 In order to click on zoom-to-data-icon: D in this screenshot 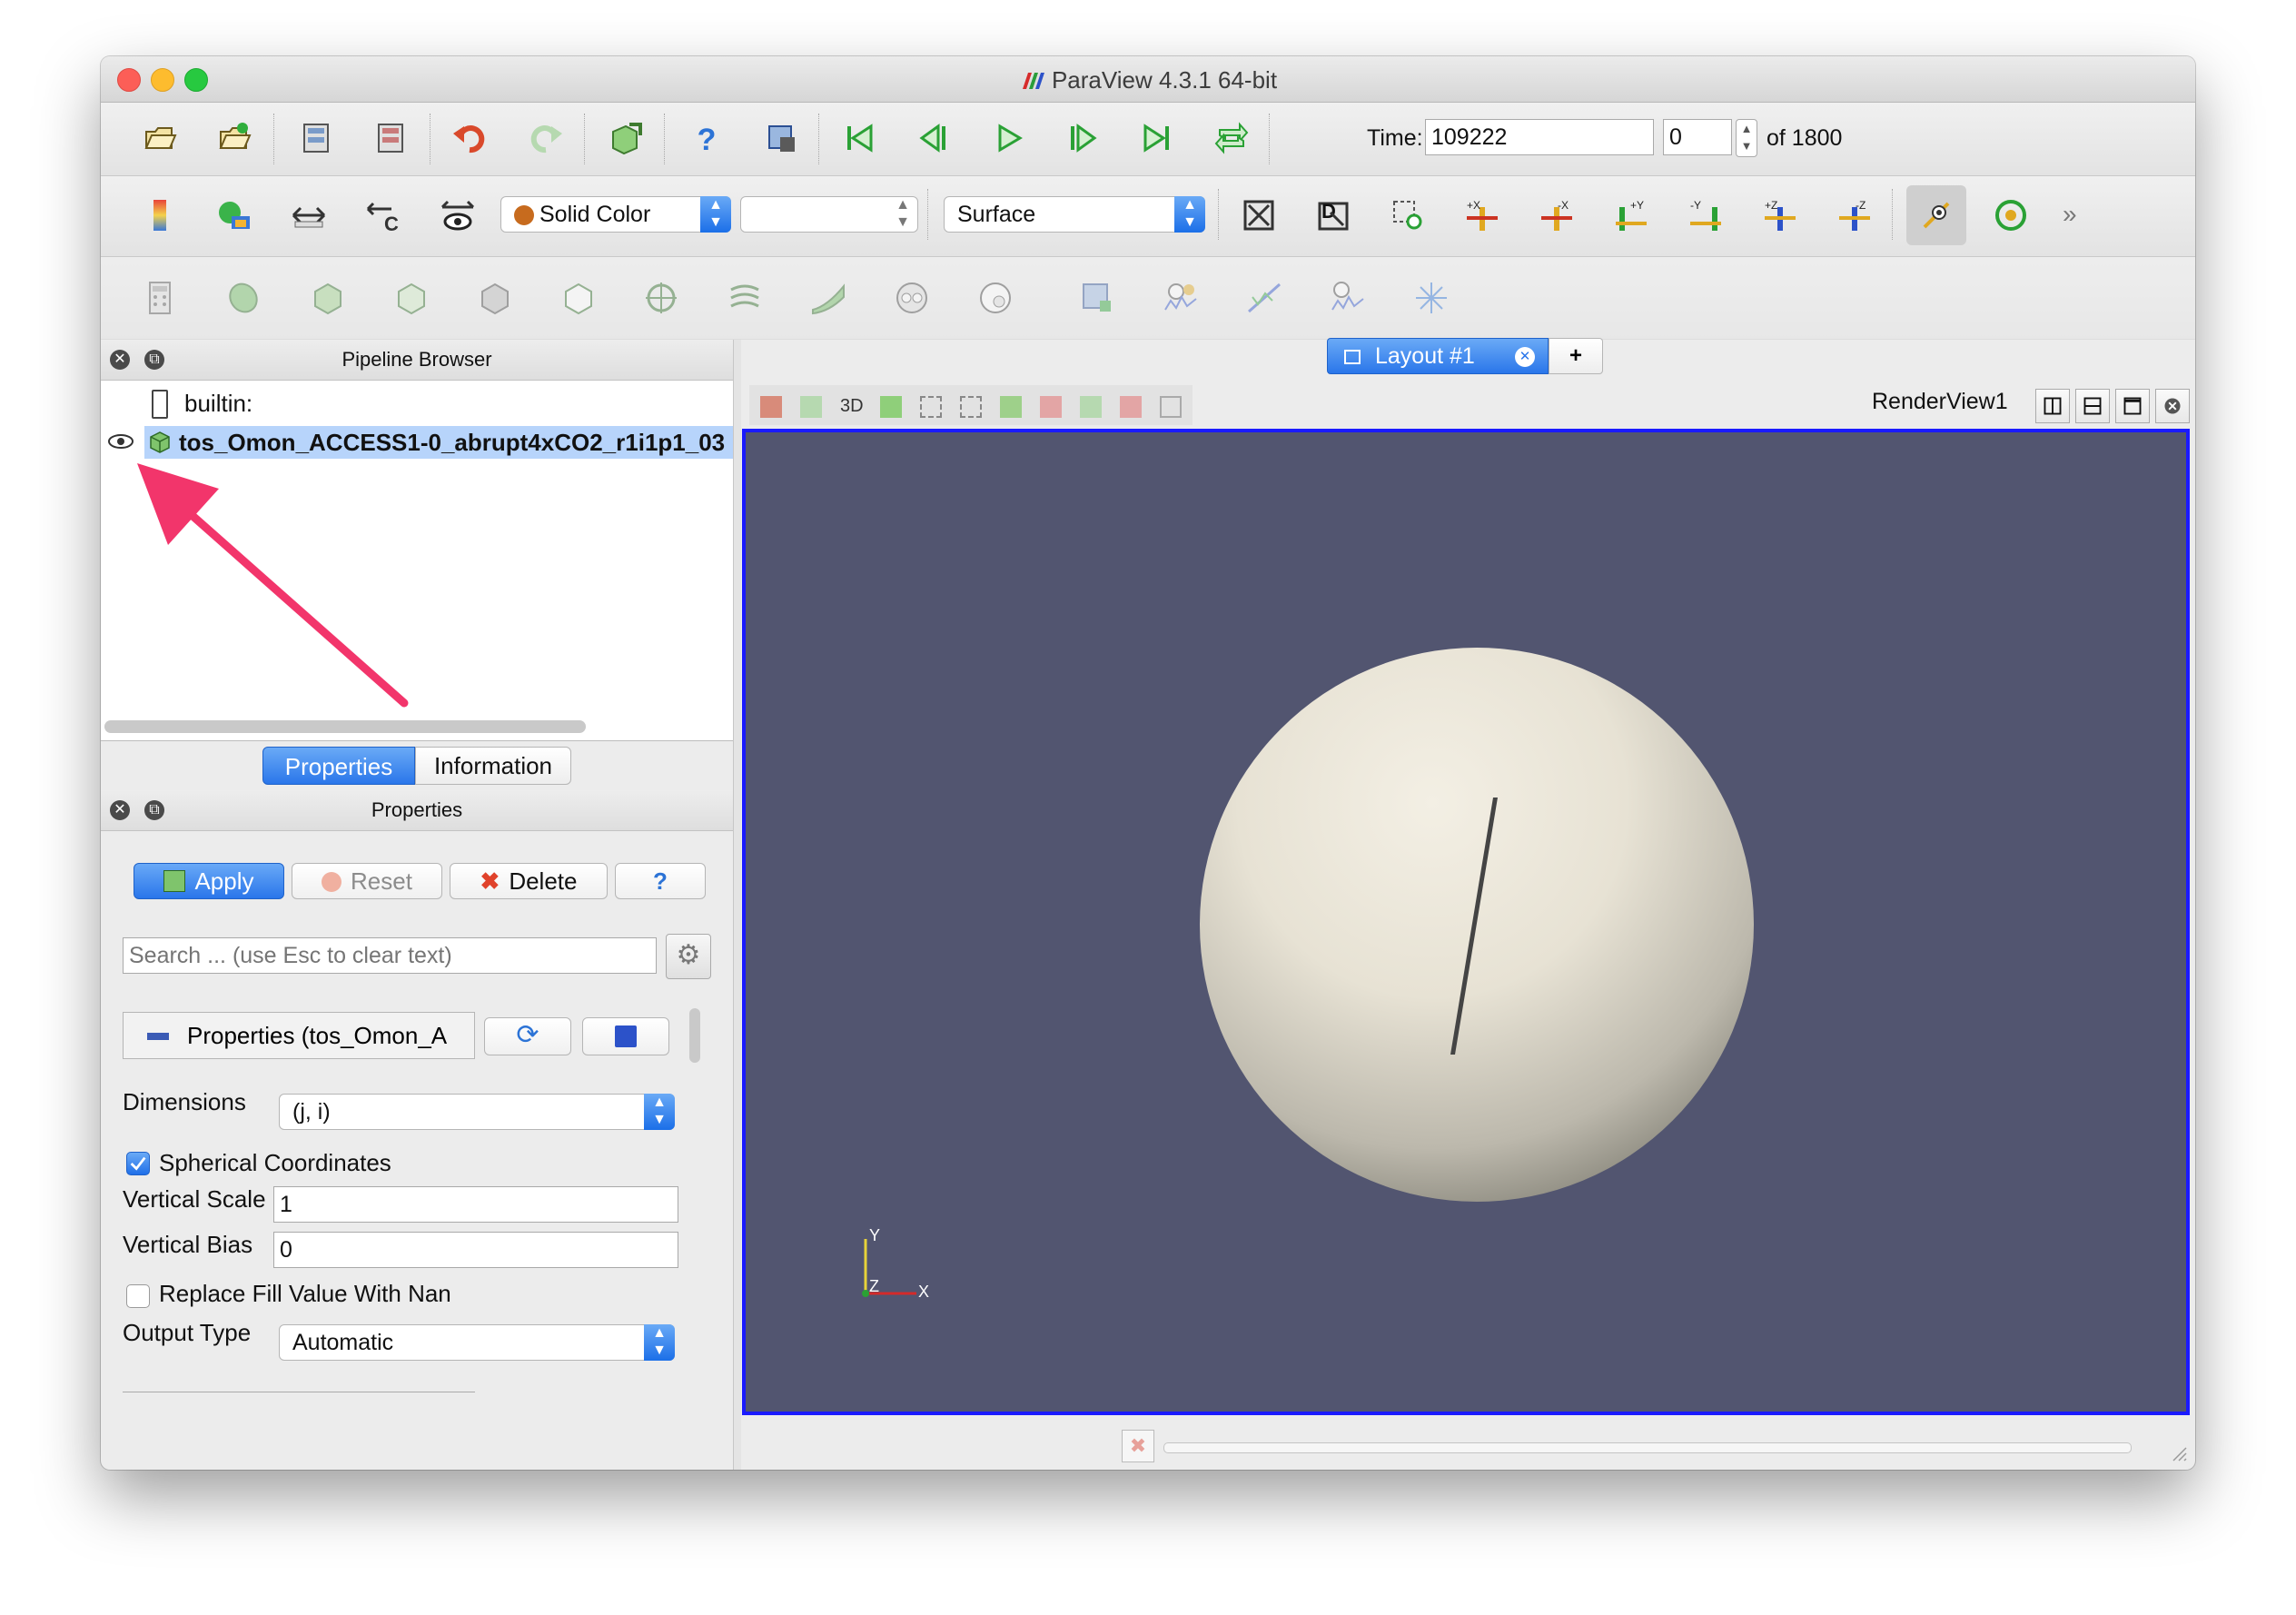, I will do `click(1333, 215)`.